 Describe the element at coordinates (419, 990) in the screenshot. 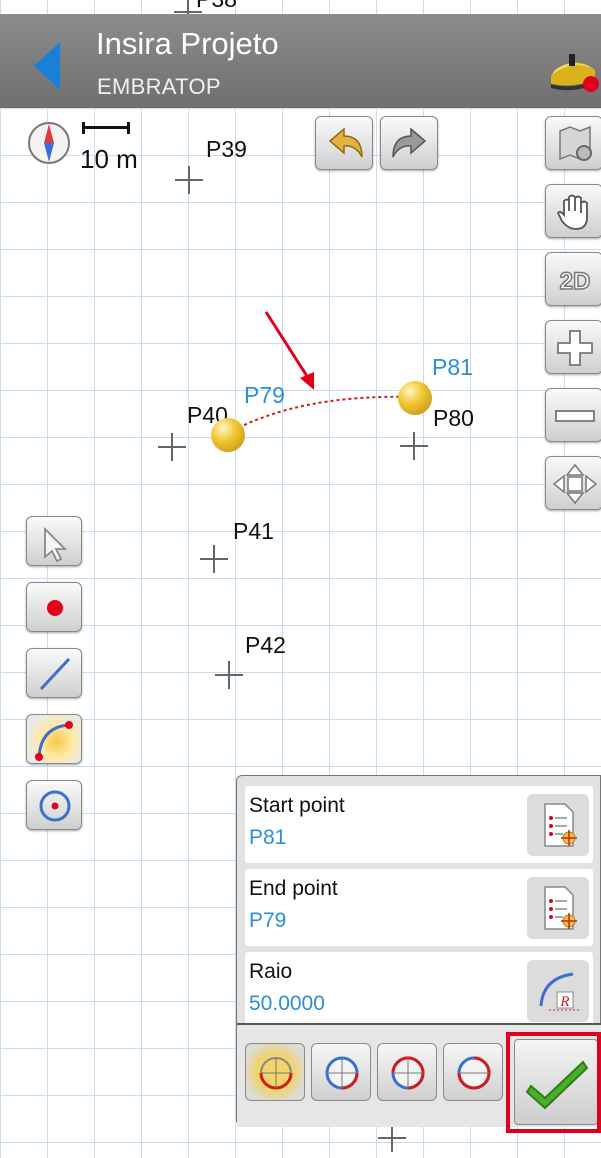

I see `radius-field: Raio 50.0000 R` at that location.